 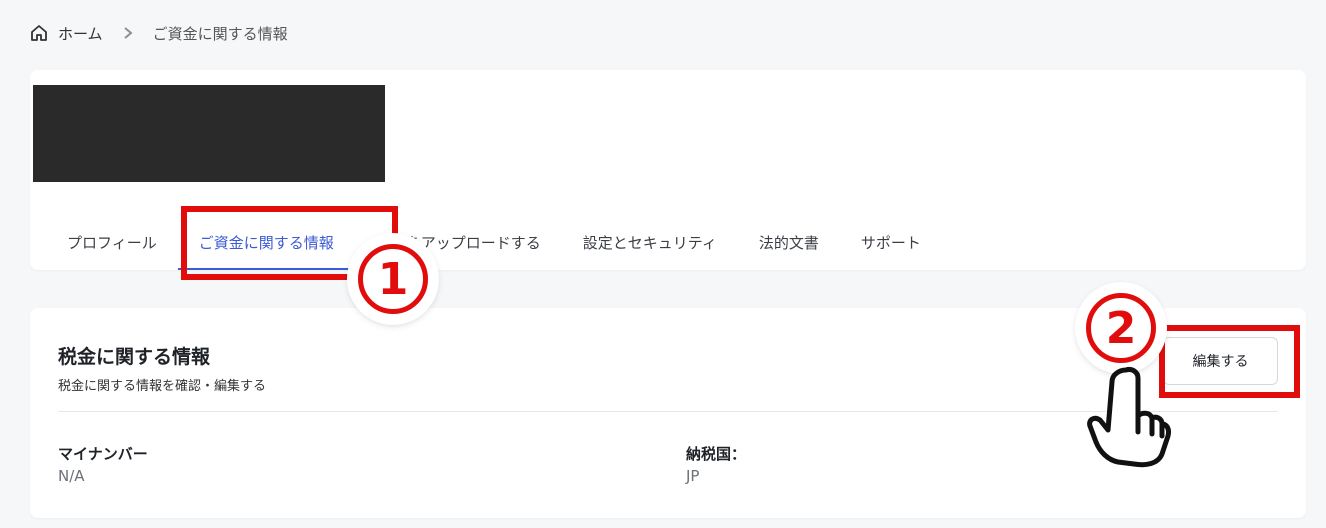 I want to click on tax-country-label: 納税国：, so click(x=716, y=454).